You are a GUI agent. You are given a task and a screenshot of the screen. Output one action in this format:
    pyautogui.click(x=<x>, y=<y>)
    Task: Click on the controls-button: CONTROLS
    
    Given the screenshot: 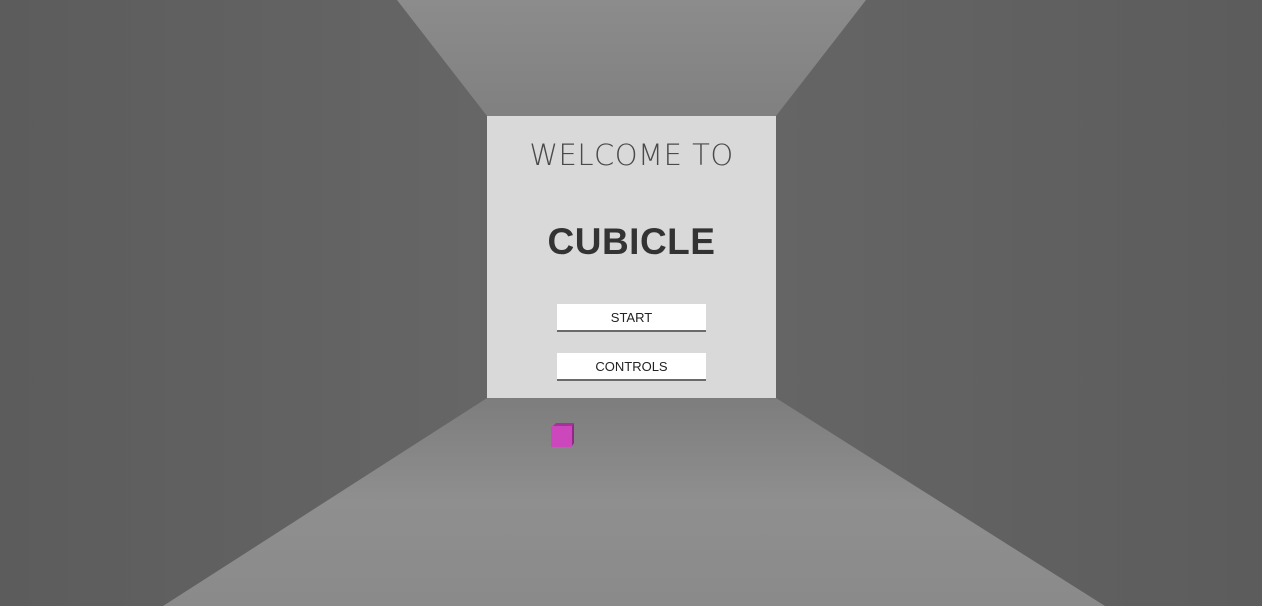 What is the action you would take?
    pyautogui.click(x=631, y=367)
    